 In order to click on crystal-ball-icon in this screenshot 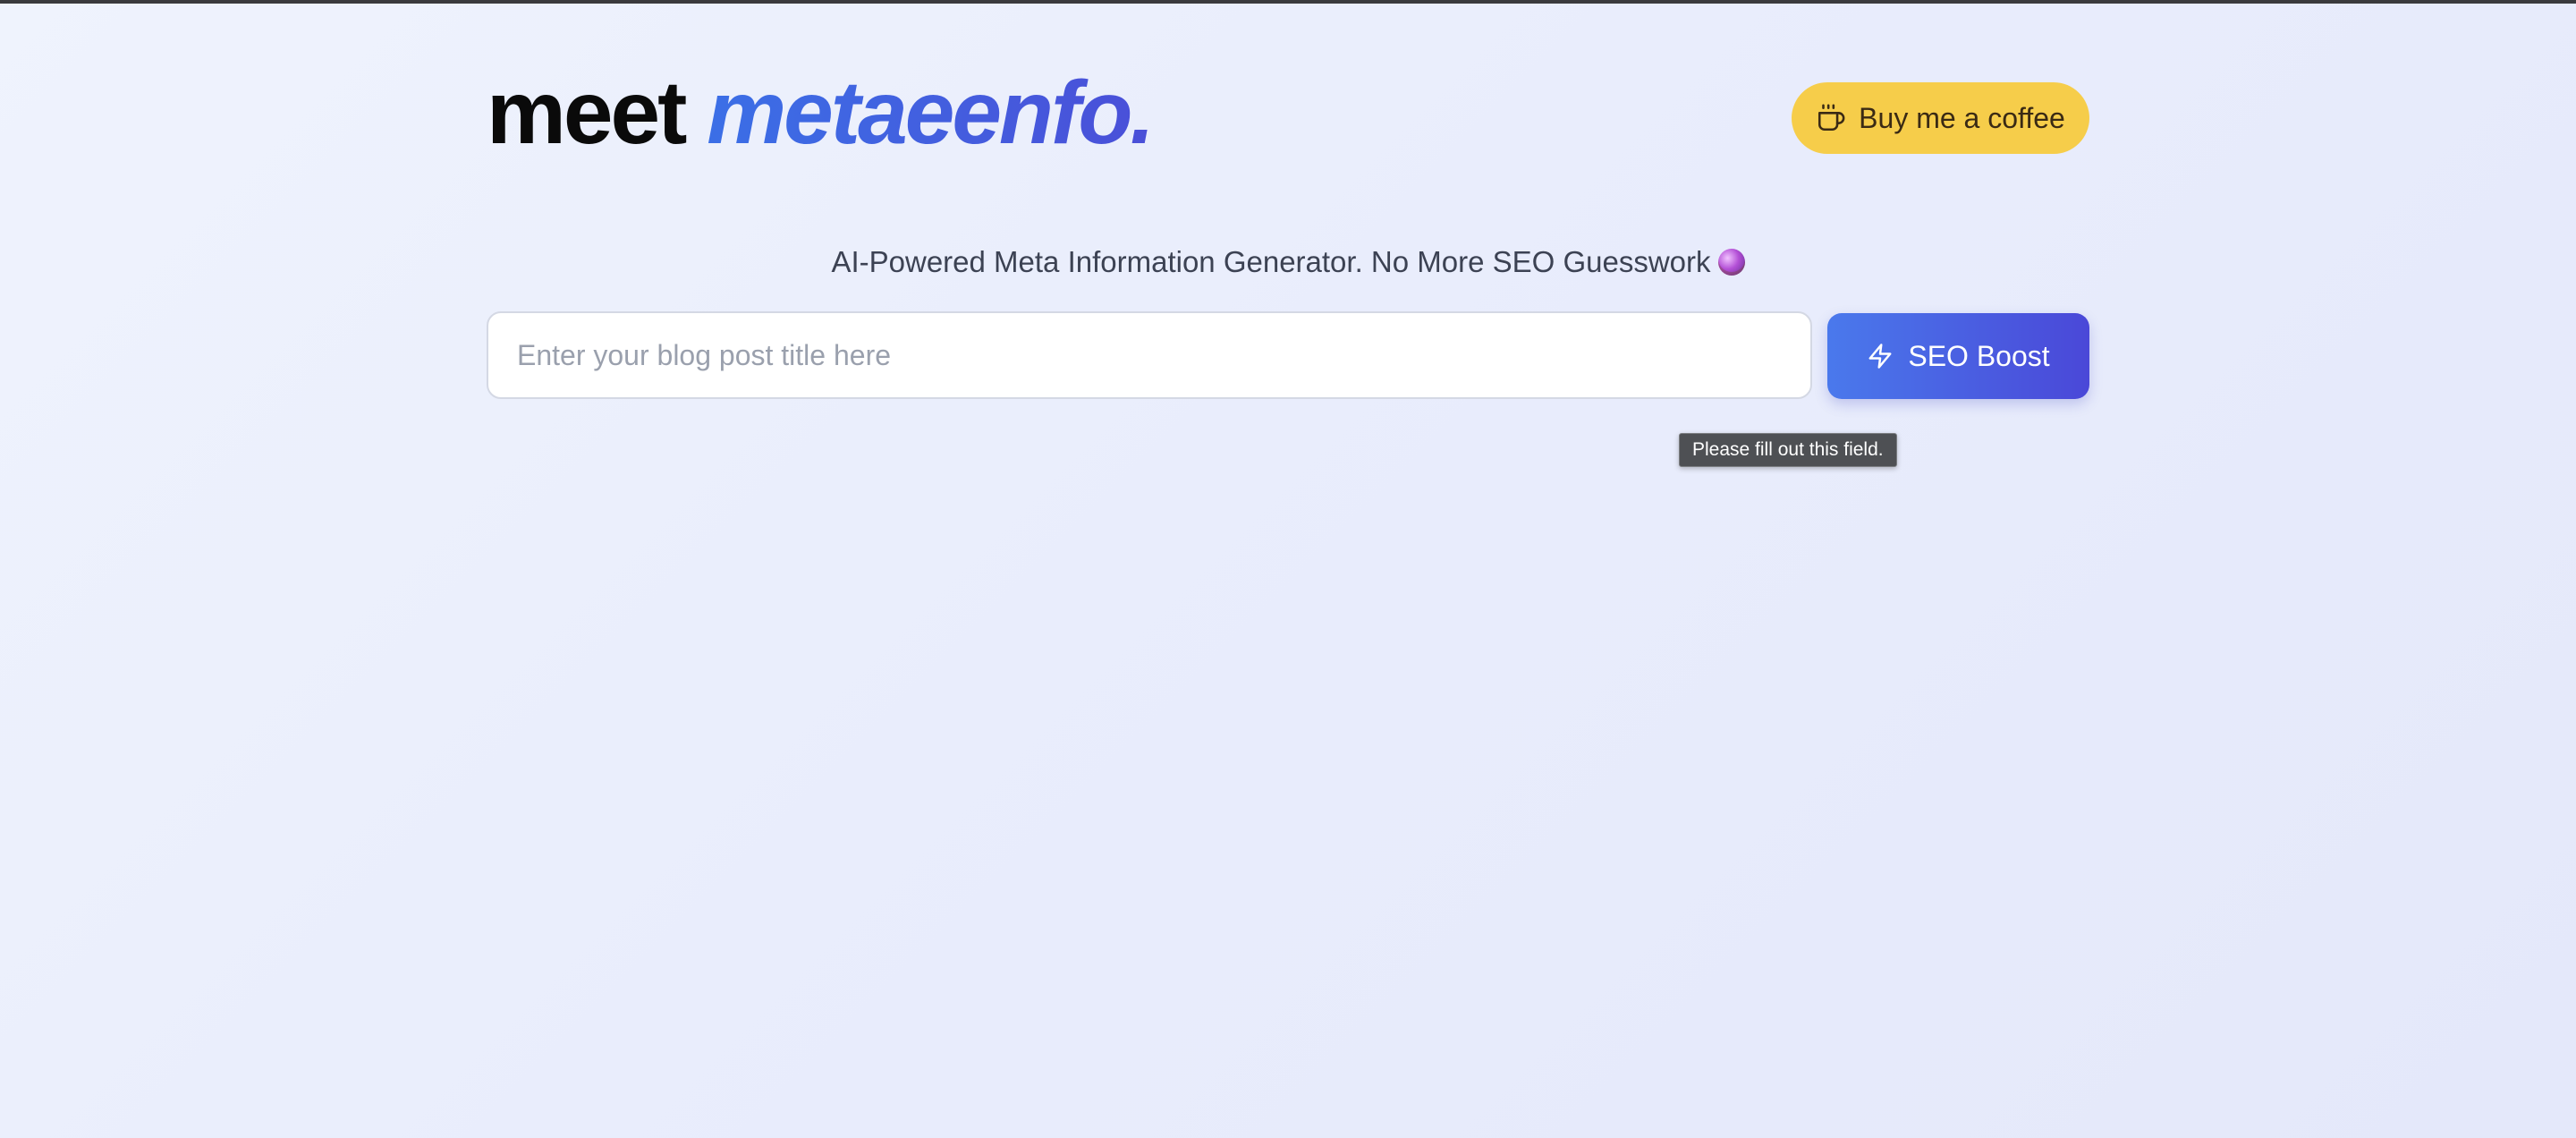, I will do `click(1731, 262)`.